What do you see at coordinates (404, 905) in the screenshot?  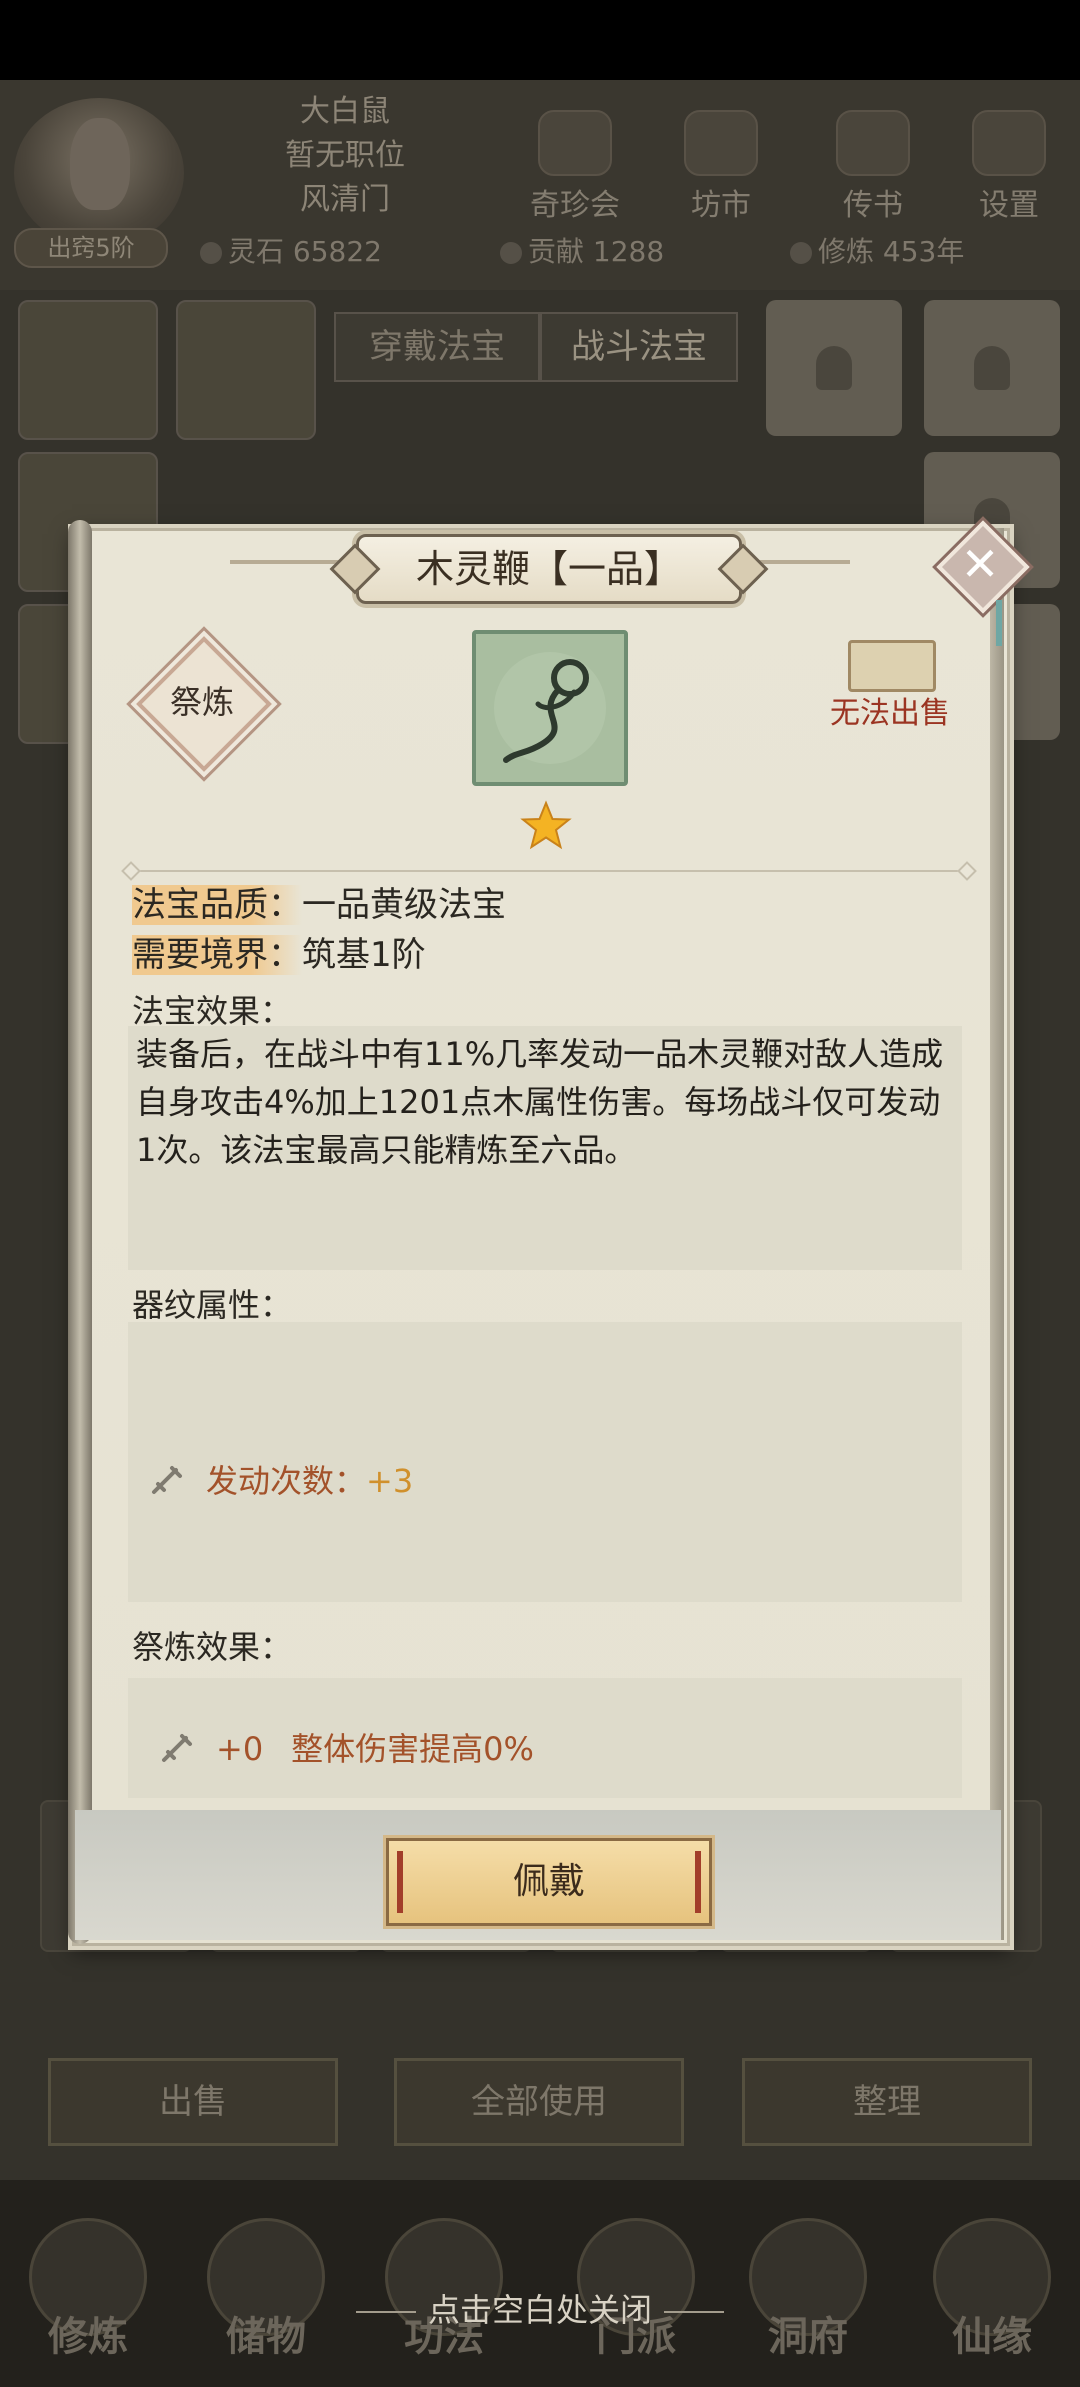 I see `quality-value: 一品黄级法宝` at bounding box center [404, 905].